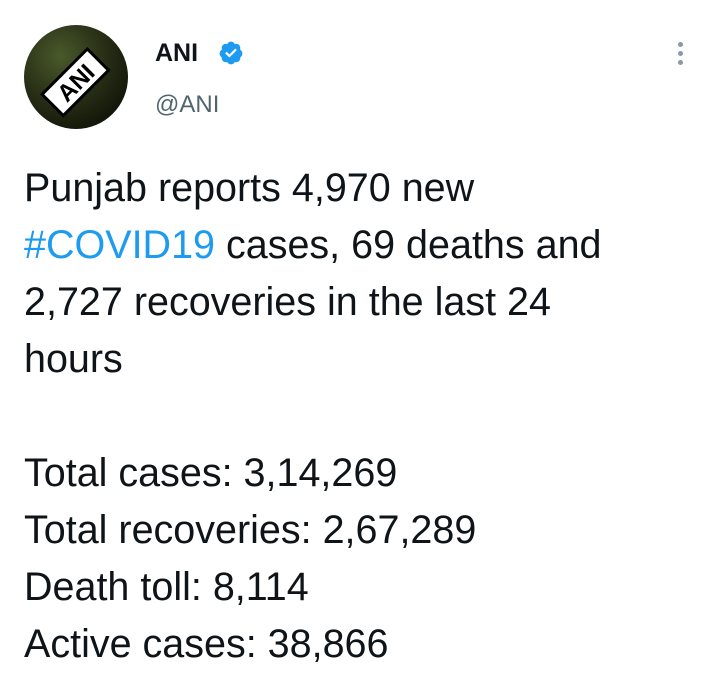 The height and width of the screenshot is (683, 720). I want to click on tweet-line-2-rest: cases, 69 deaths and, so click(408, 245).